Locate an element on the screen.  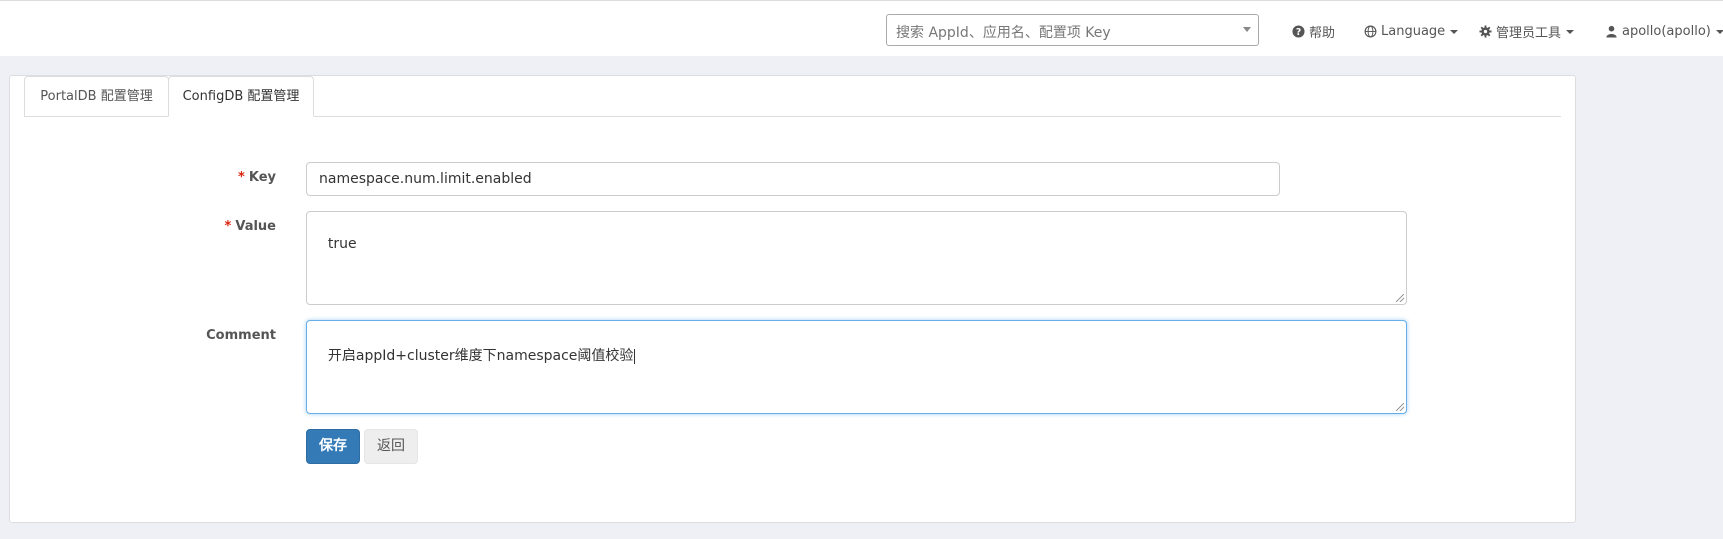
comment-textarea-value: 开启appId+cluster维度下namespace阈值校验 is located at coordinates (480, 356).